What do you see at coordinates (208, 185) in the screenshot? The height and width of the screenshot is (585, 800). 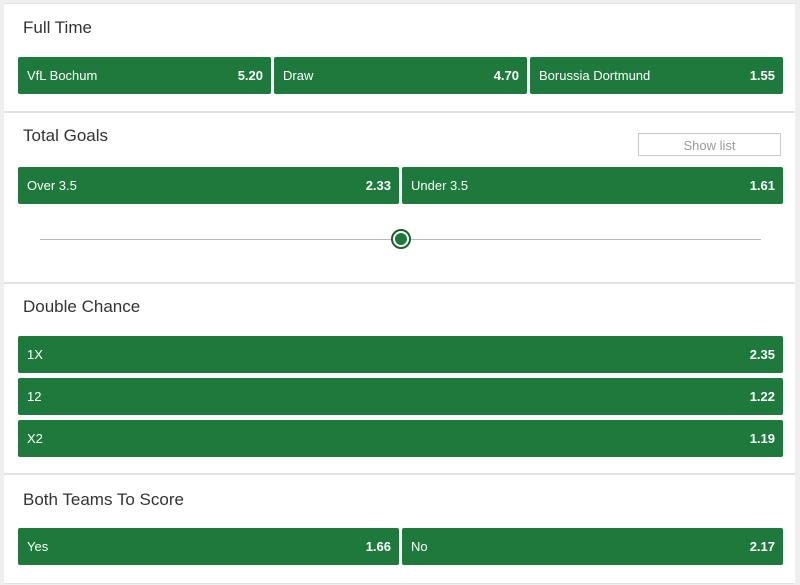 I see `odds-button-over: Over 3.5 2.33` at bounding box center [208, 185].